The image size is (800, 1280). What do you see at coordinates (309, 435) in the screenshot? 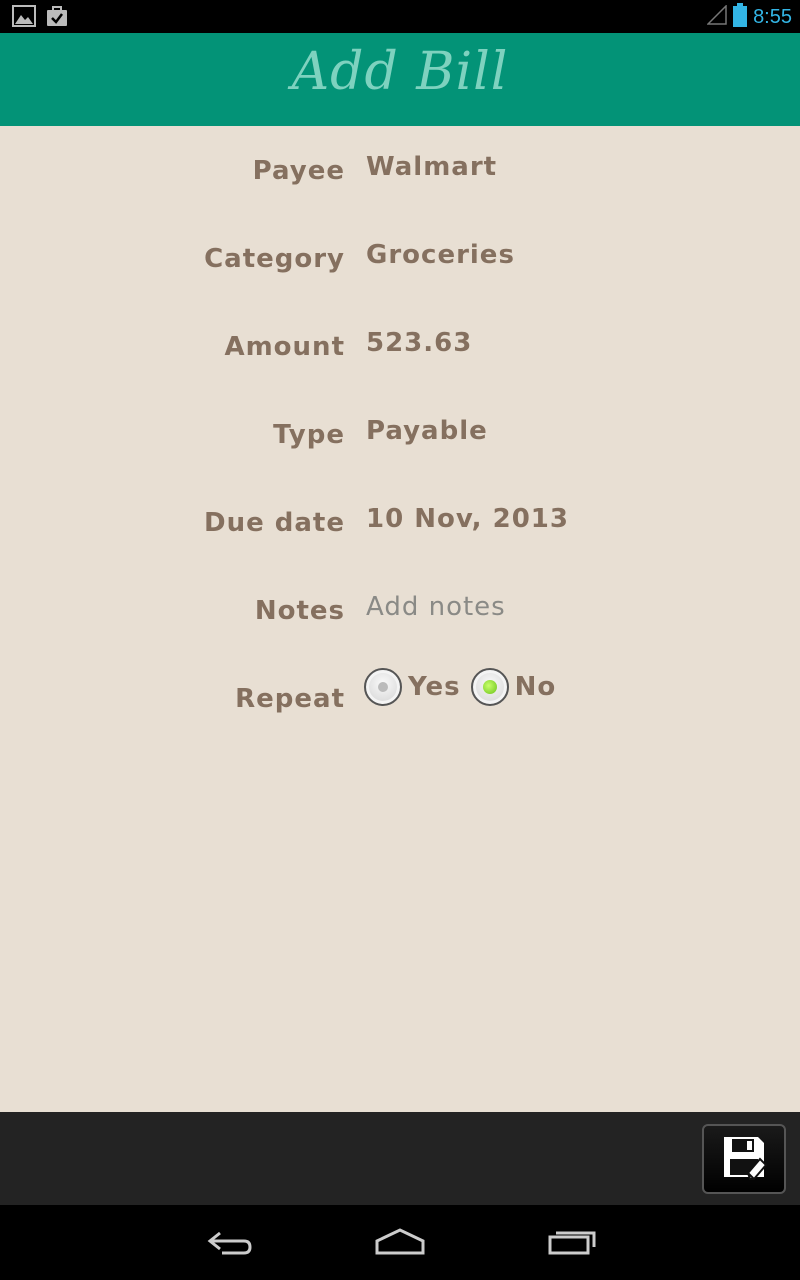
I see `type-label: Type` at bounding box center [309, 435].